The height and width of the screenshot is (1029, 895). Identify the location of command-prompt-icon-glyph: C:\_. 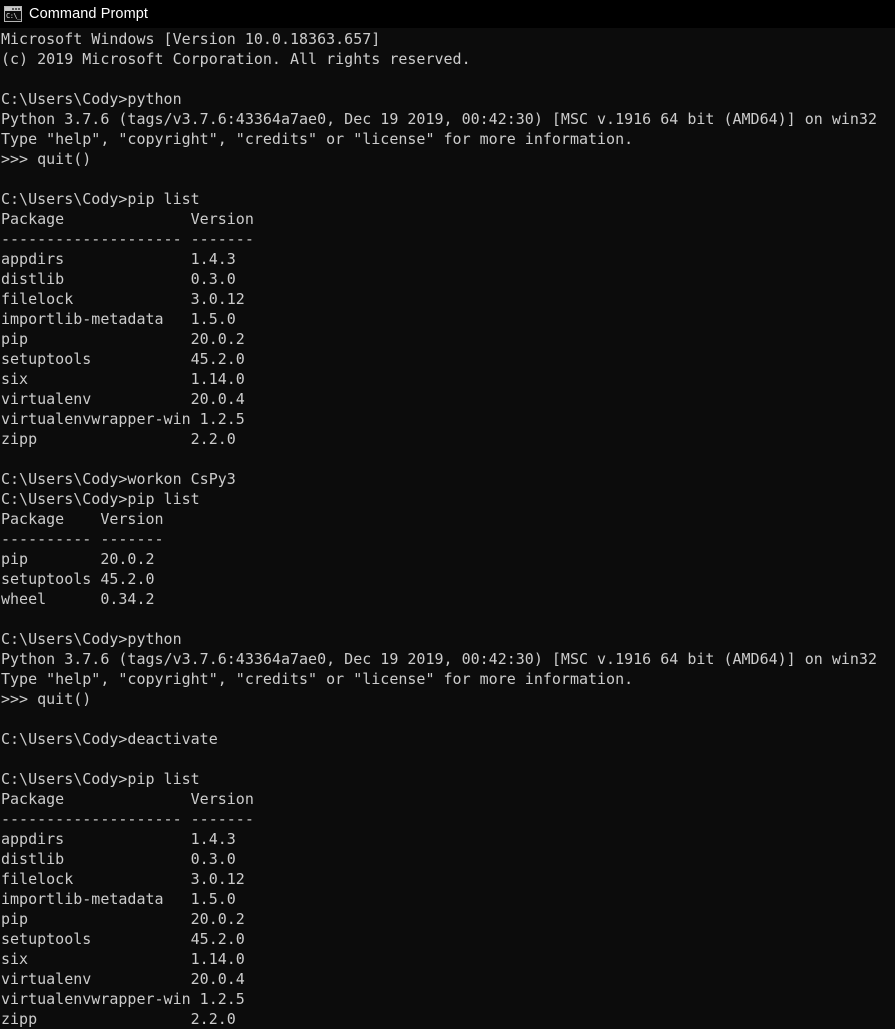
(13, 16).